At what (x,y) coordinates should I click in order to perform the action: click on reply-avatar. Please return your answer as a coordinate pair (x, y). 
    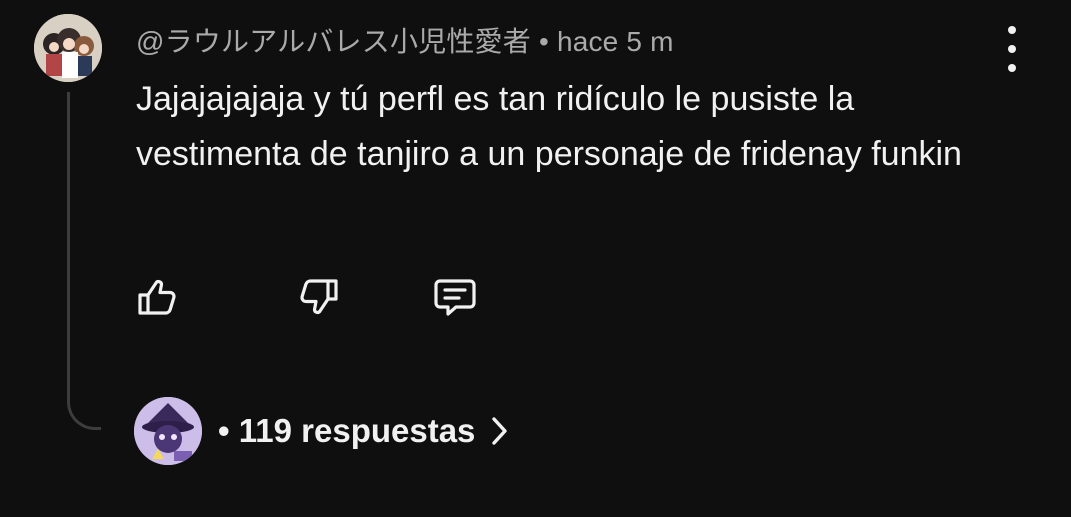
    Looking at the image, I should click on (168, 431).